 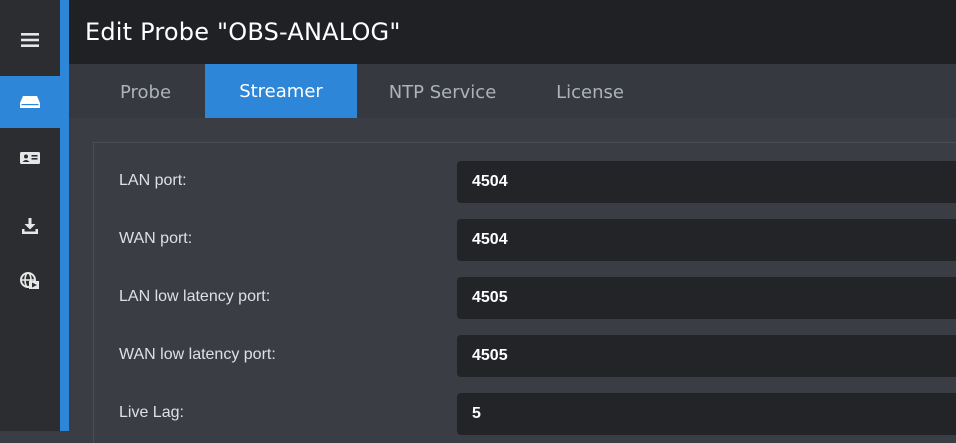 I want to click on tab-ntp-service: NTP Service, so click(x=442, y=92).